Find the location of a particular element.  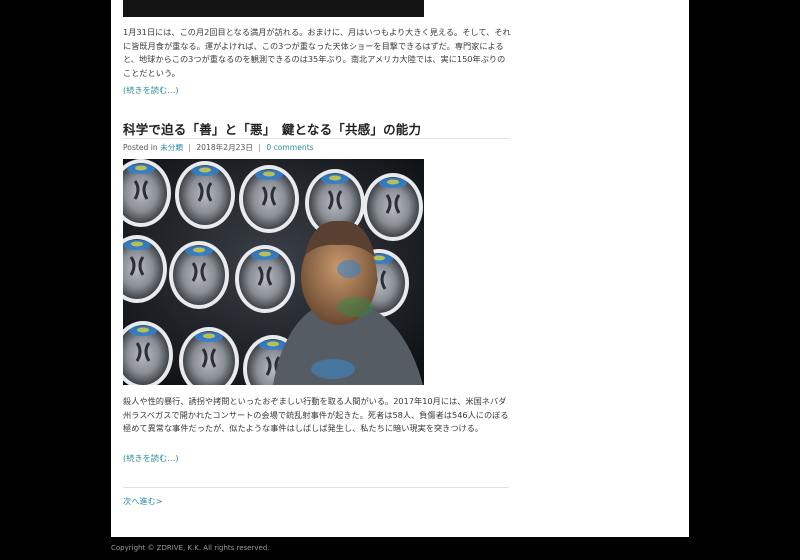

post-date: 2018年2月23日 is located at coordinates (224, 147).